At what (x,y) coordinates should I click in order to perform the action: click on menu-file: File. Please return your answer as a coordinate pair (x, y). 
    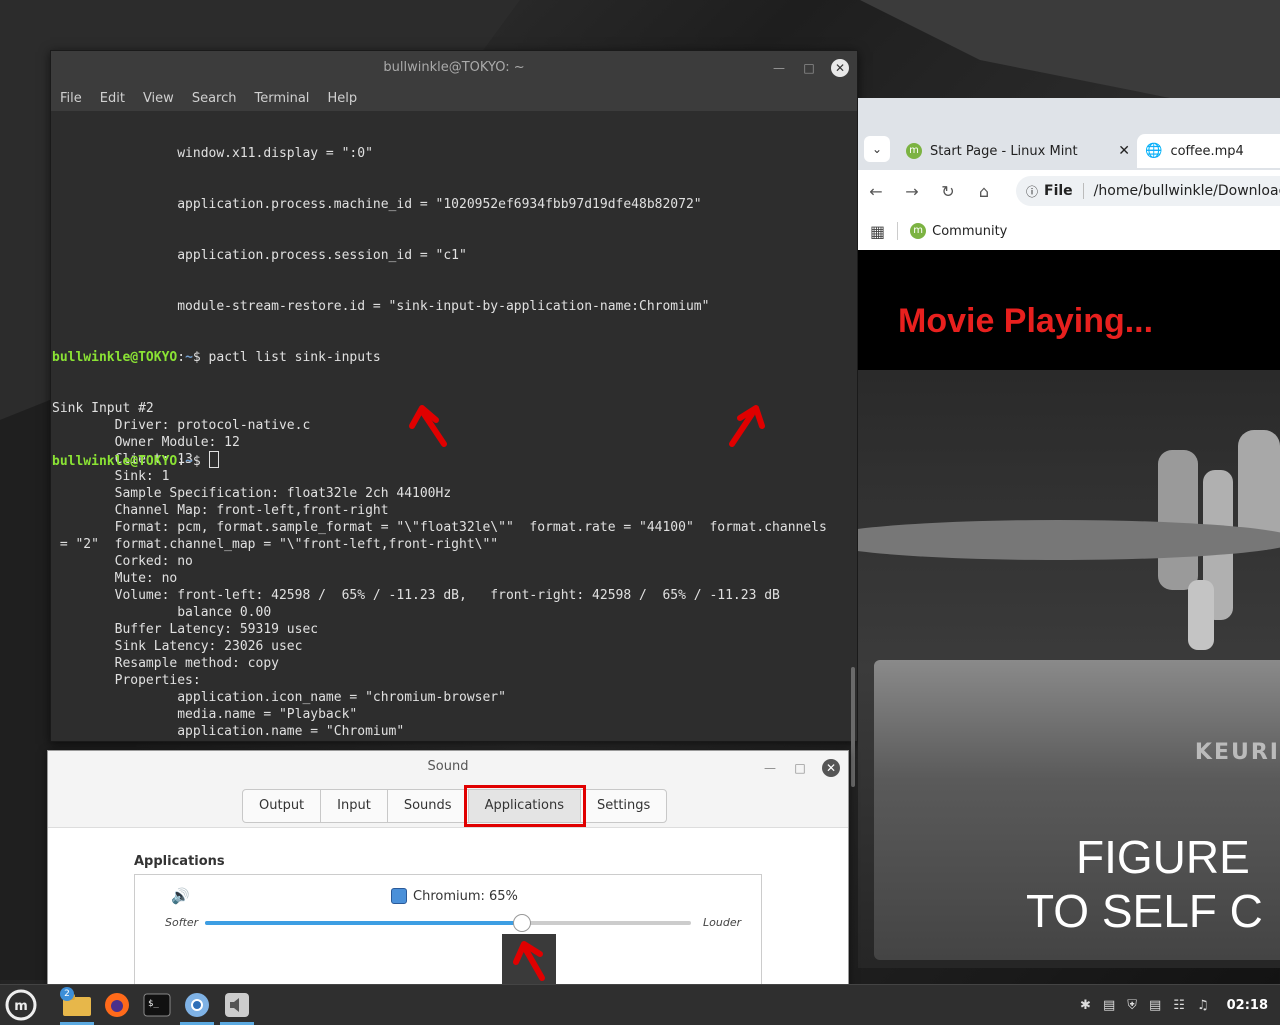
    Looking at the image, I should click on (71, 98).